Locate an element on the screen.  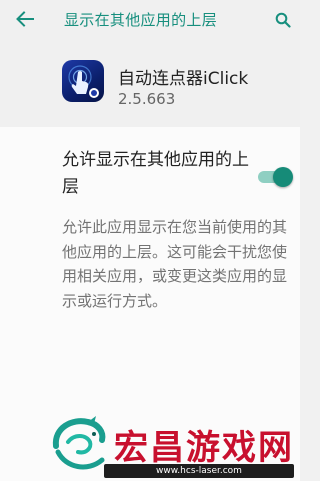
app-name: 自动连点器iClick is located at coordinates (183, 79).